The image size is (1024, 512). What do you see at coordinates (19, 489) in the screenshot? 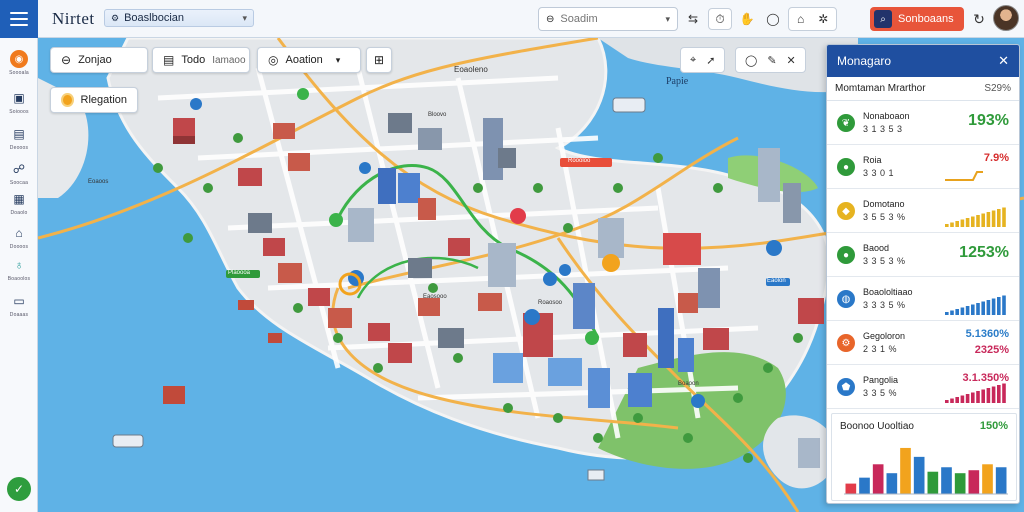
I see `add-button: ✓` at bounding box center [19, 489].